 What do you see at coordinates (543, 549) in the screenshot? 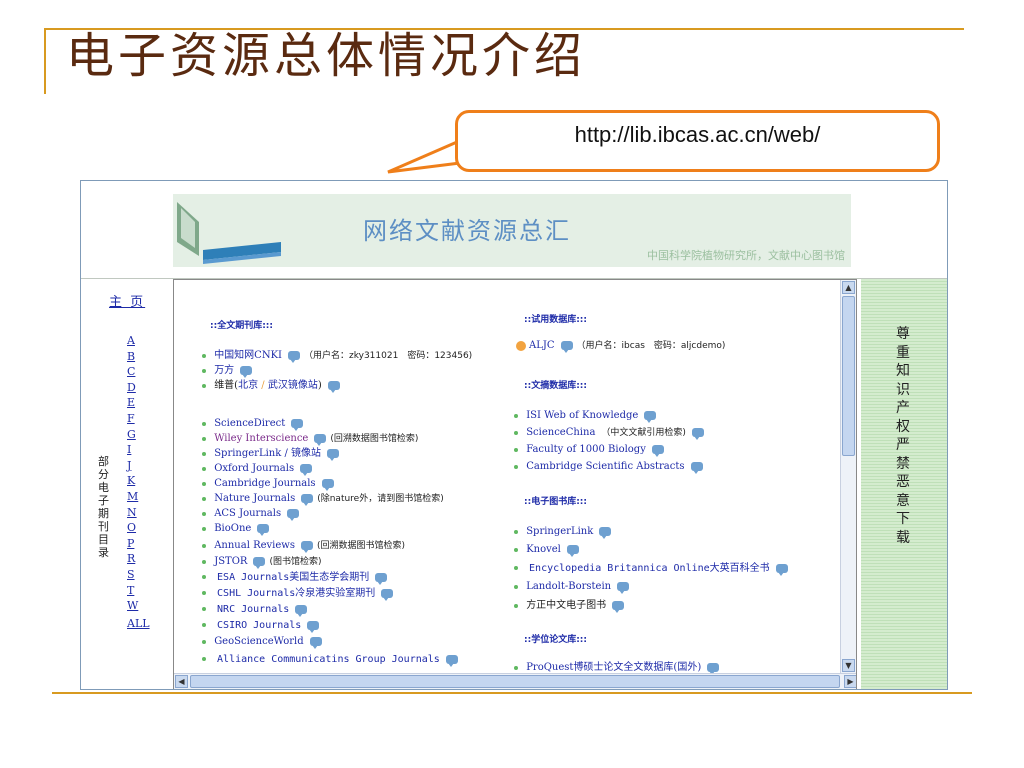
I see `knovel-link: Knovel` at bounding box center [543, 549].